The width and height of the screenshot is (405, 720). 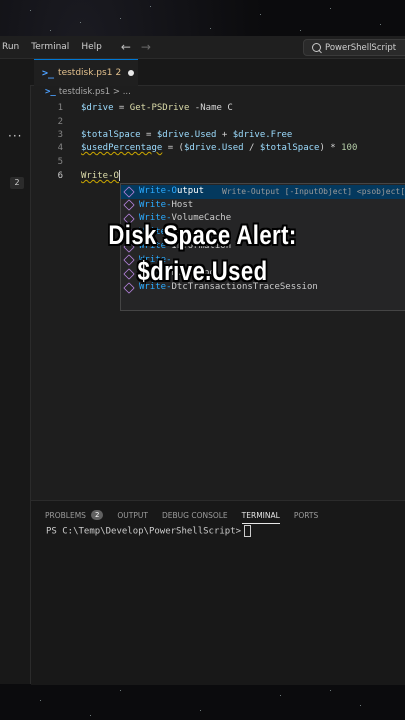 I want to click on search-icon, so click(x=316, y=47).